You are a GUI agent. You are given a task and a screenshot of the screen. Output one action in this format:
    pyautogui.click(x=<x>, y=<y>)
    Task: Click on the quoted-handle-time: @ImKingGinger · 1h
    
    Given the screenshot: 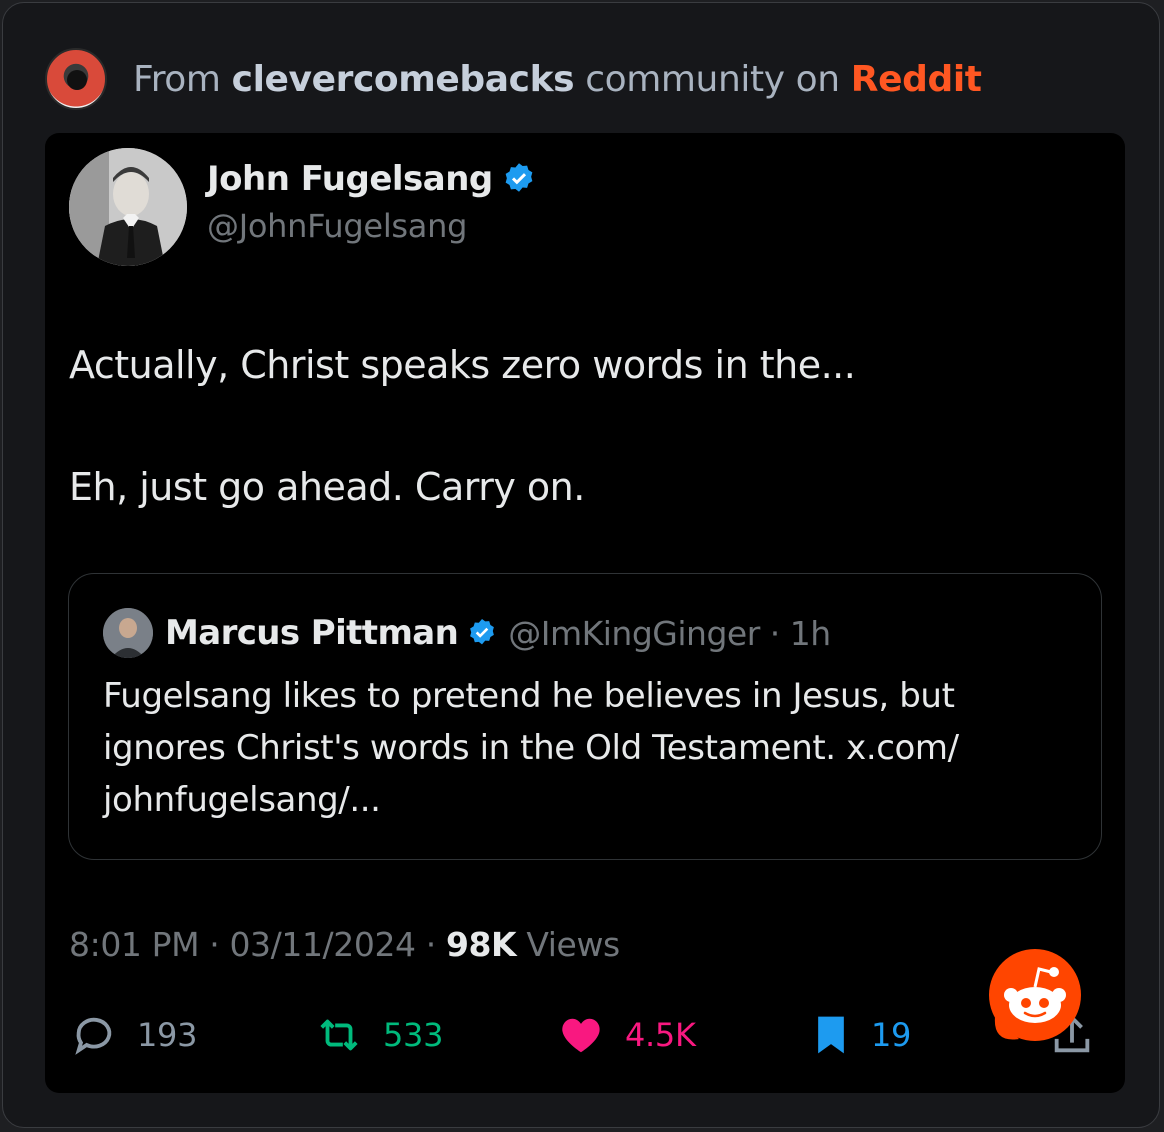 What is the action you would take?
    pyautogui.click(x=669, y=633)
    